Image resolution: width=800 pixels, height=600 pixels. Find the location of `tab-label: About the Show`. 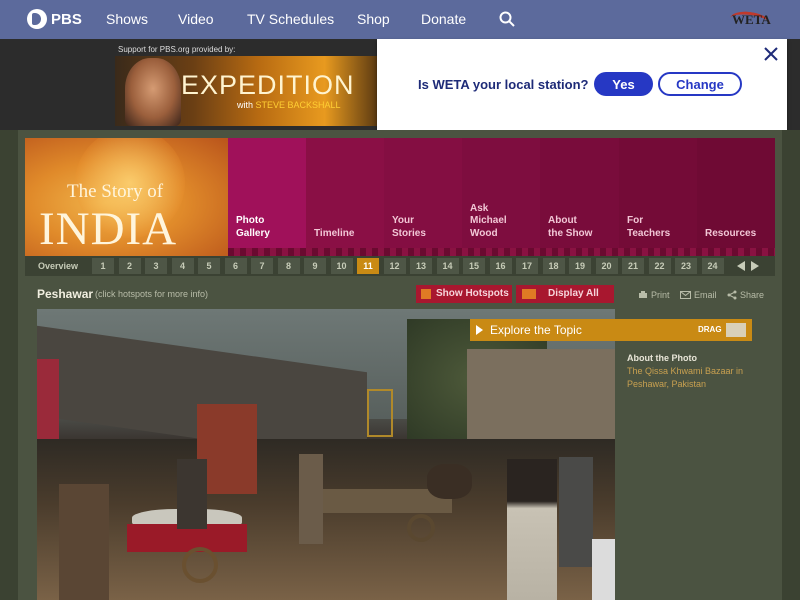

tab-label: About the Show is located at coordinates (570, 227).